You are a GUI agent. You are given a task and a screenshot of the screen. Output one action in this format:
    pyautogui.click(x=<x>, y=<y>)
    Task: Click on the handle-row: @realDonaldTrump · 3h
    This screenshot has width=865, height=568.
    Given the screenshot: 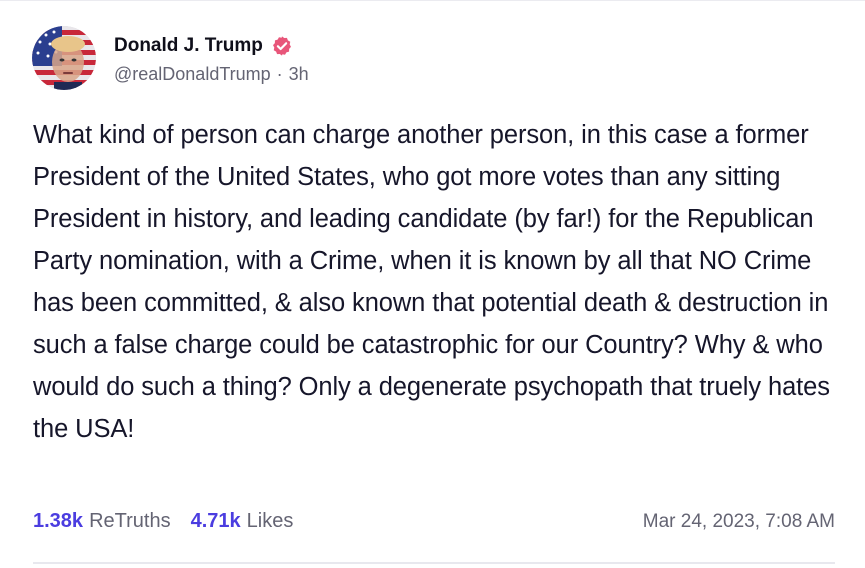 What is the action you would take?
    pyautogui.click(x=211, y=74)
    